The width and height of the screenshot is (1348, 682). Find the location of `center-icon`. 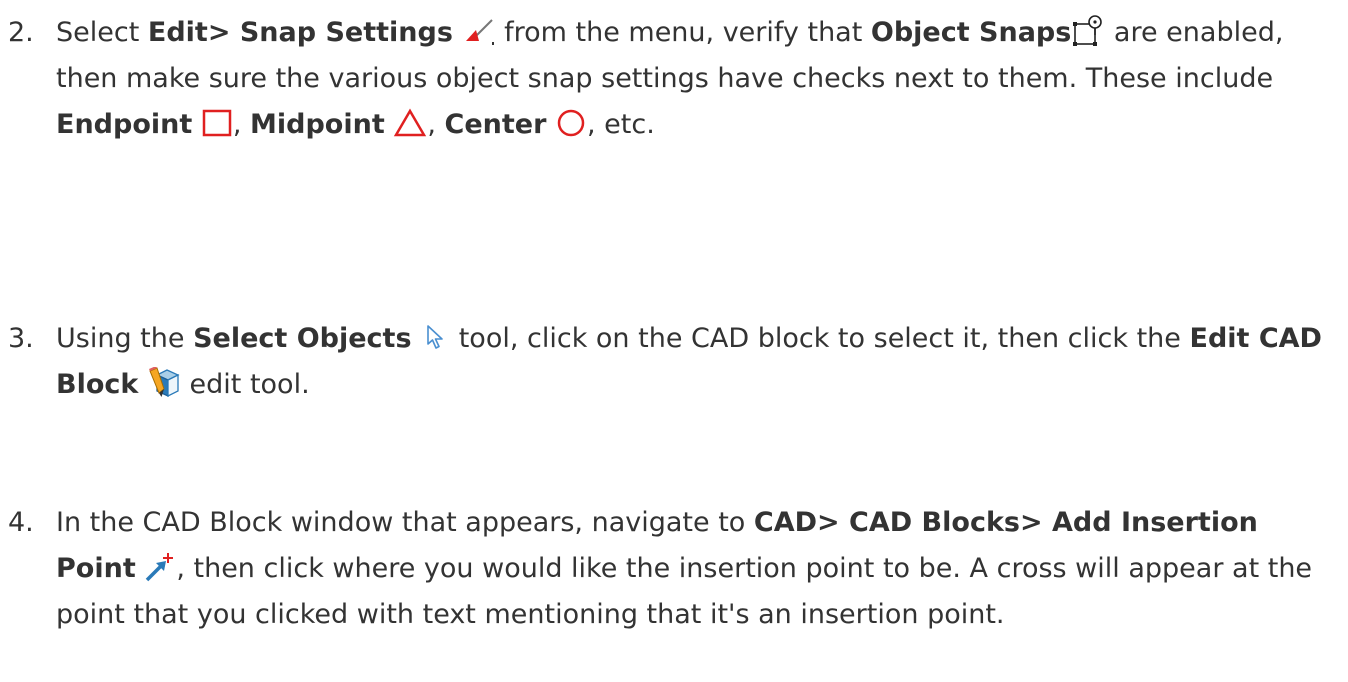

center-icon is located at coordinates (571, 123).